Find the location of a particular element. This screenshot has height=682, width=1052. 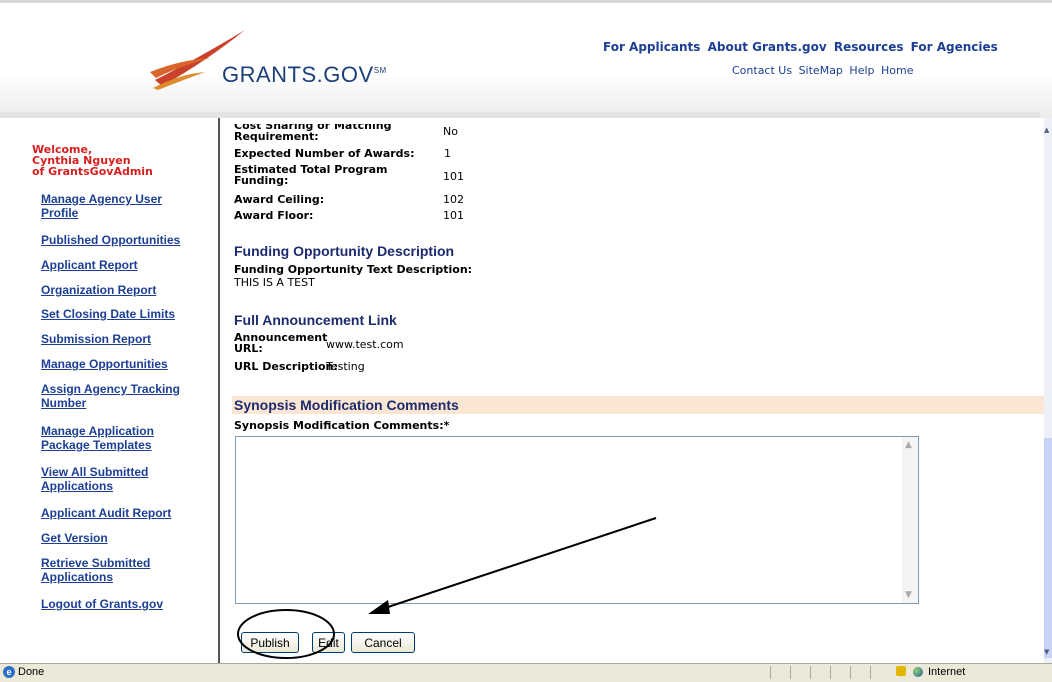

sidebar-item-label: Get Version is located at coordinates (74, 538).